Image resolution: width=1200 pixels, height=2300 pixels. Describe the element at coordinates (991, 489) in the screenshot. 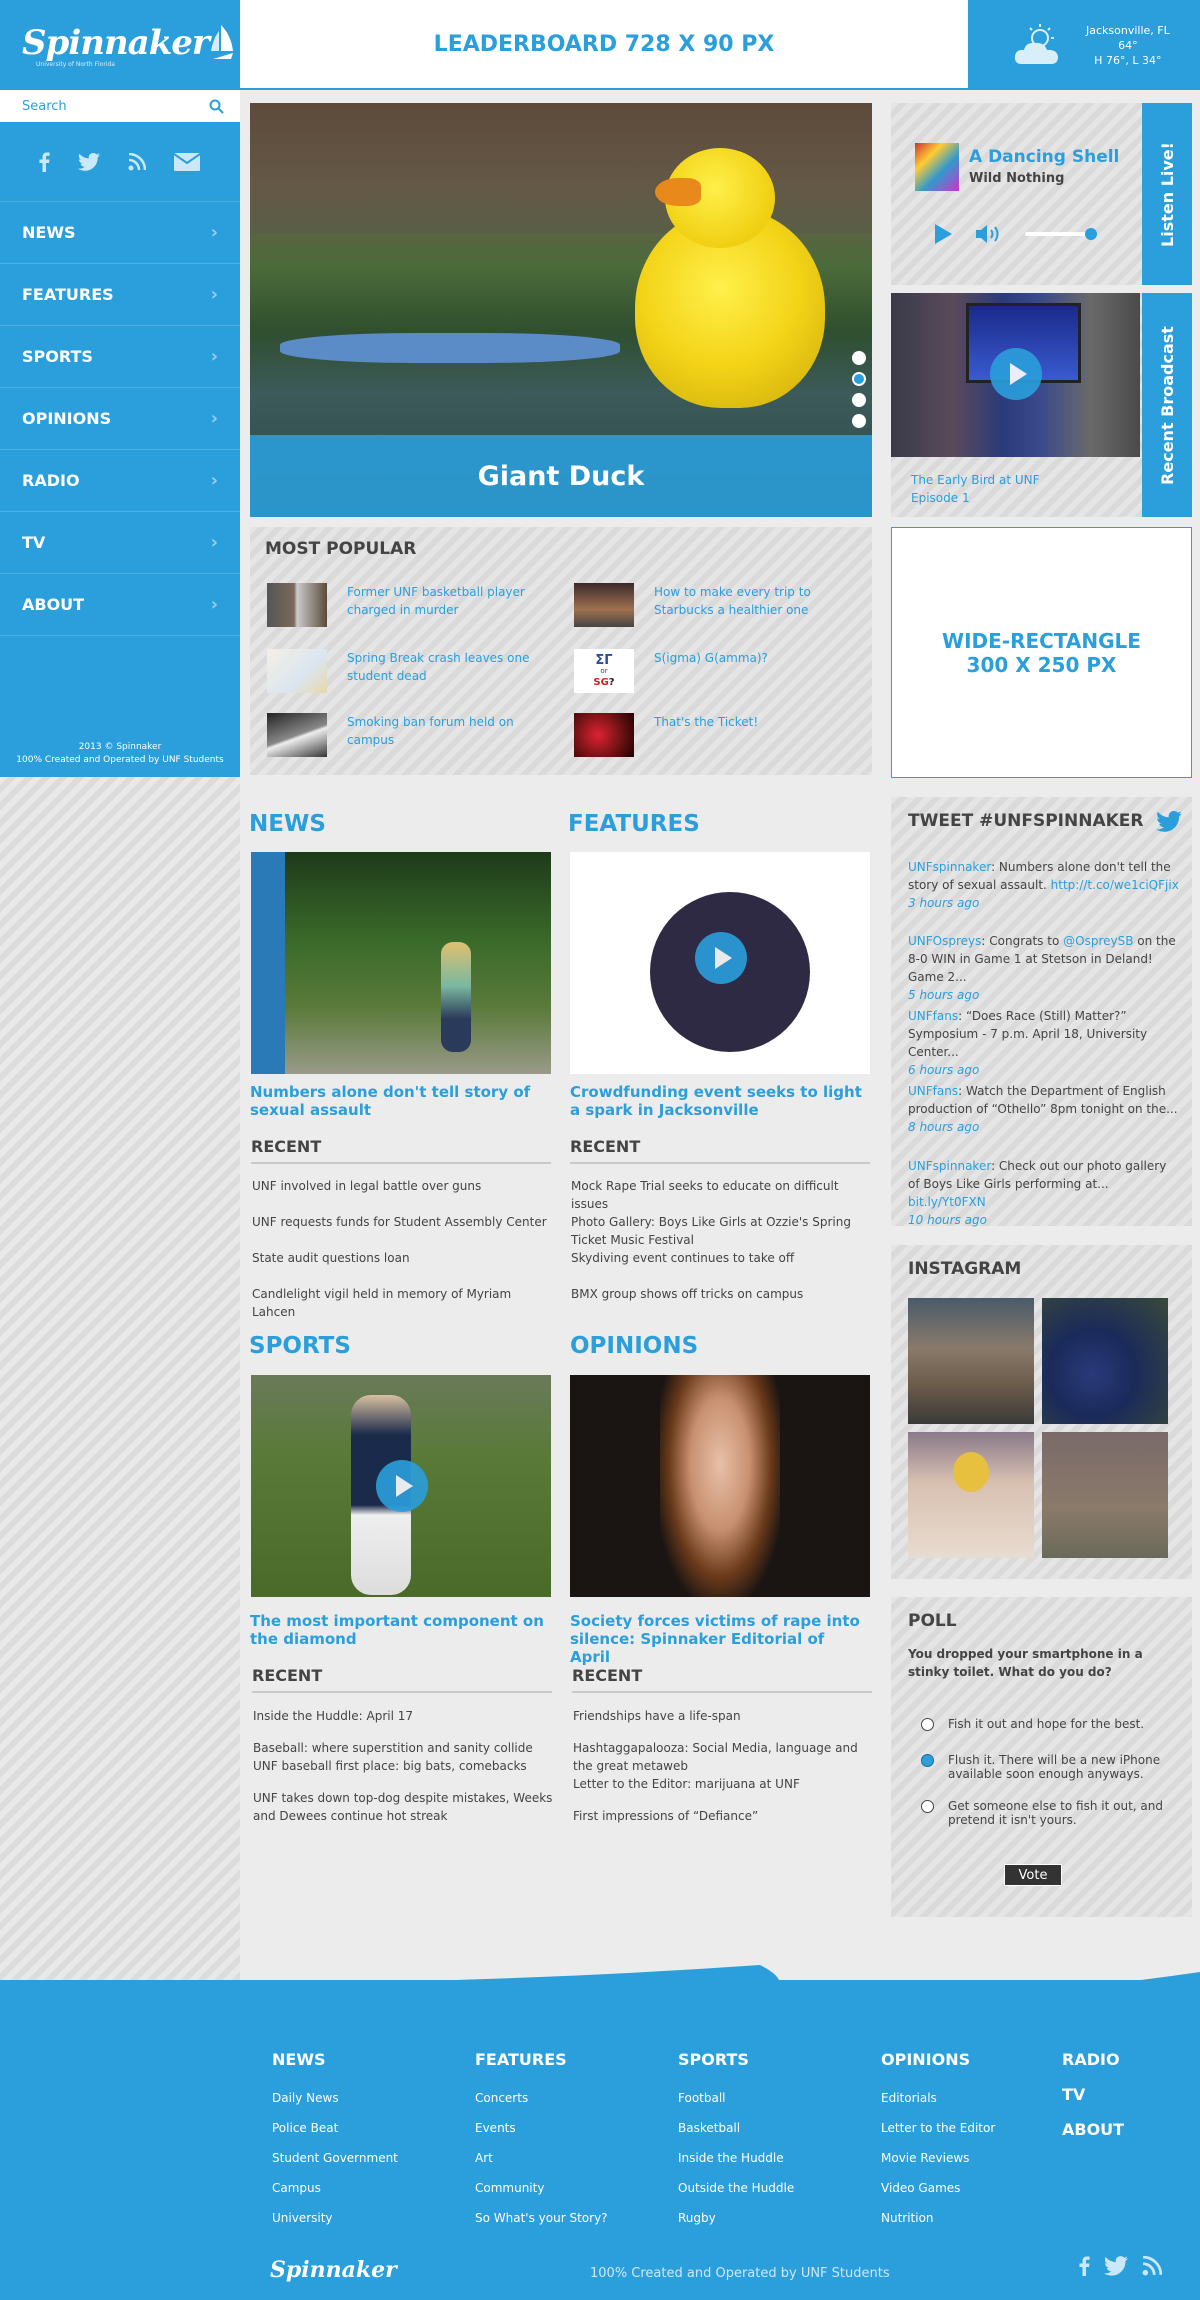

I see `broadcast-title: The Early Bird at UNF Episode 1` at that location.